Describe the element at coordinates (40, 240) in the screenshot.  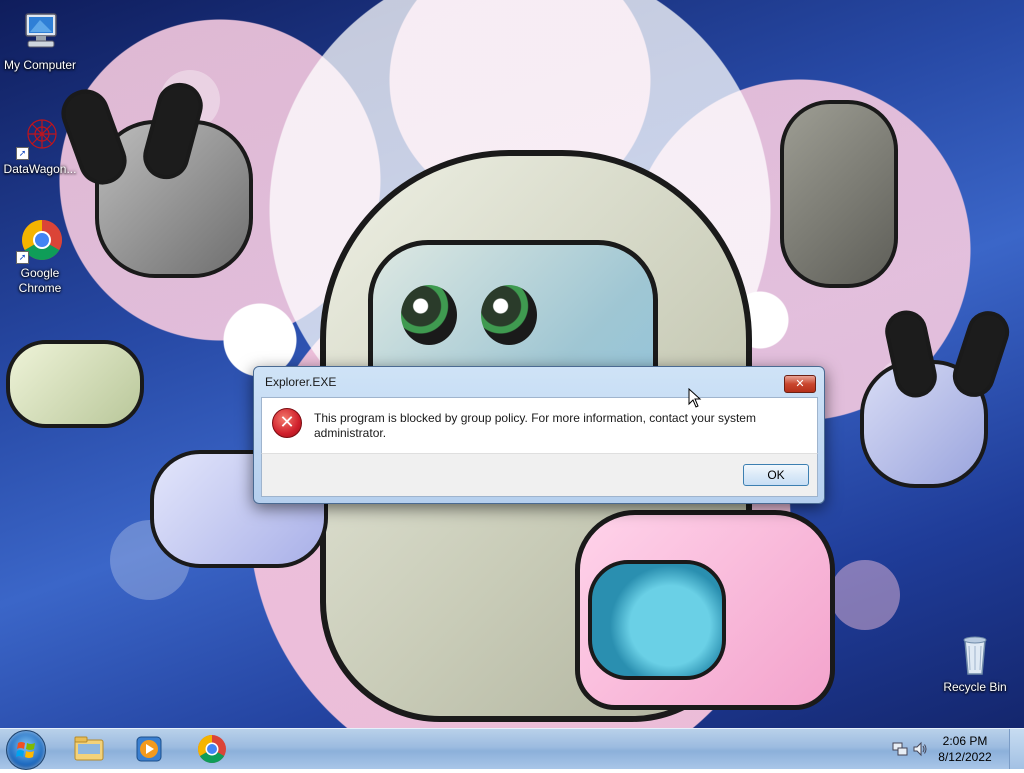
I see `chrome-icon: ➚` at that location.